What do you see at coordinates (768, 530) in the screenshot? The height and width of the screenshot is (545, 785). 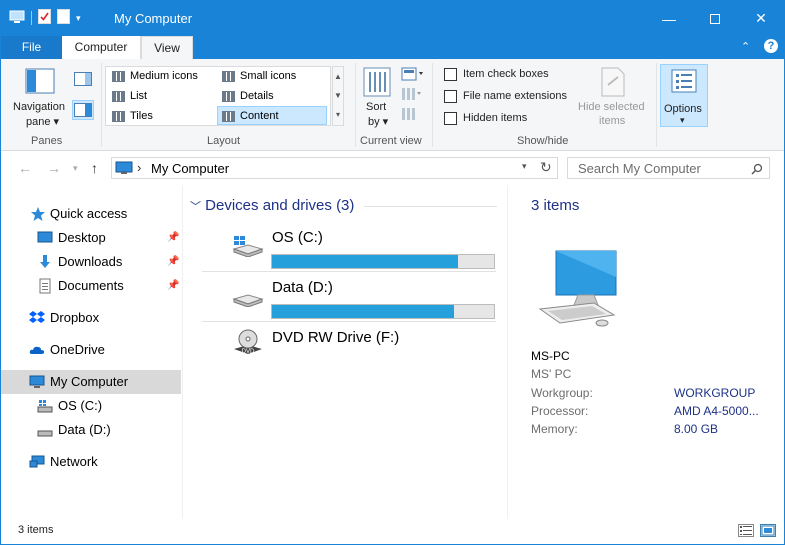 I see `large-icons-view-button` at bounding box center [768, 530].